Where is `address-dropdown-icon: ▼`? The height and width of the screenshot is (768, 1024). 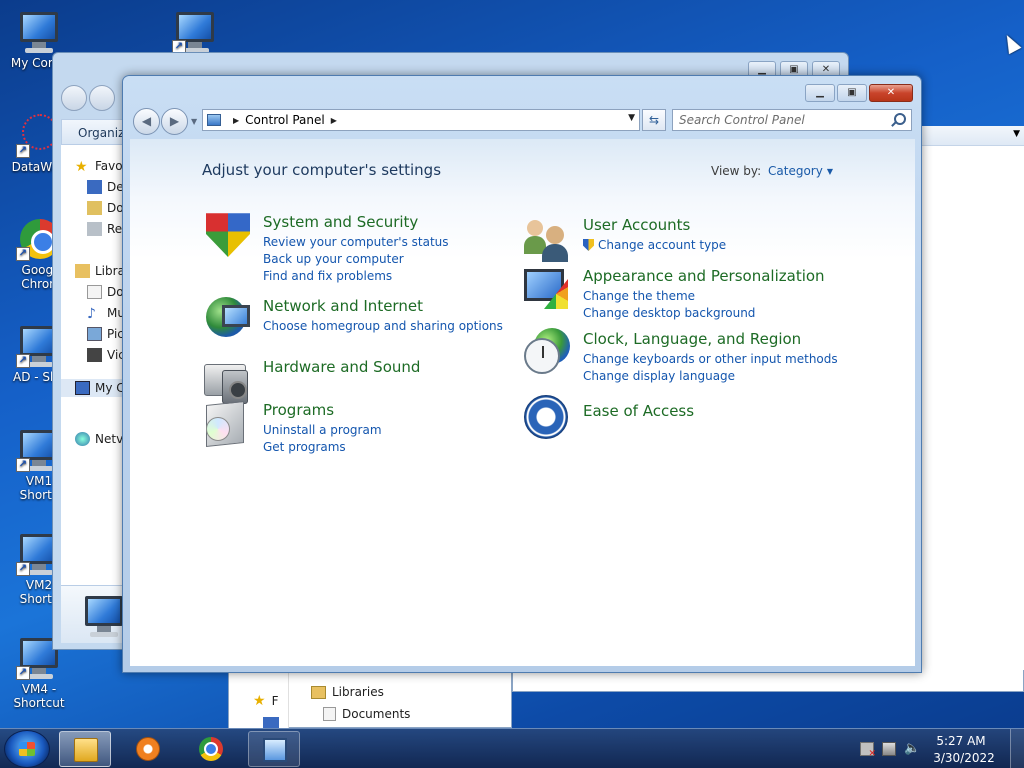 address-dropdown-icon: ▼ is located at coordinates (631, 118).